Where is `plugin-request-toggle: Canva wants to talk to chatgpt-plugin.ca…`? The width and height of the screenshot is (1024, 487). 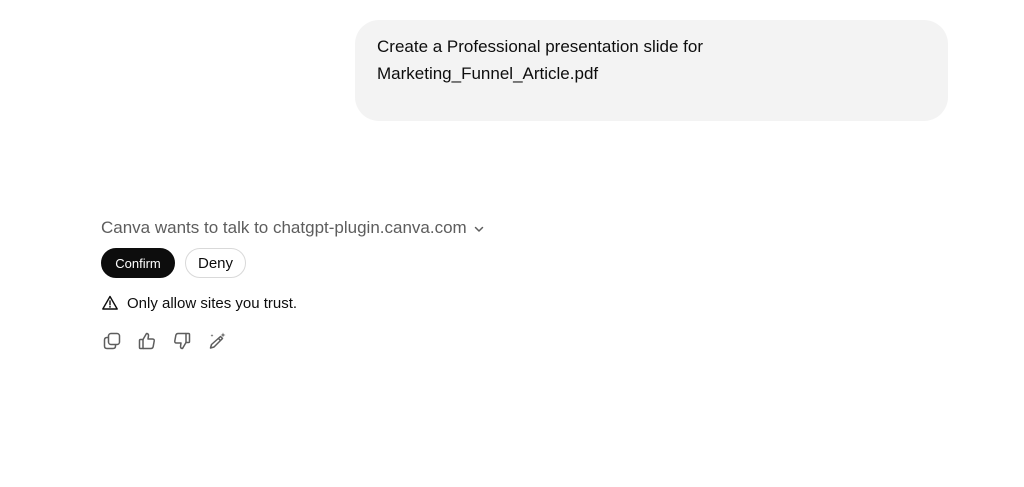
plugin-request-toggle: Canva wants to talk to chatgpt-plugin.ca… is located at coordinates (451, 228).